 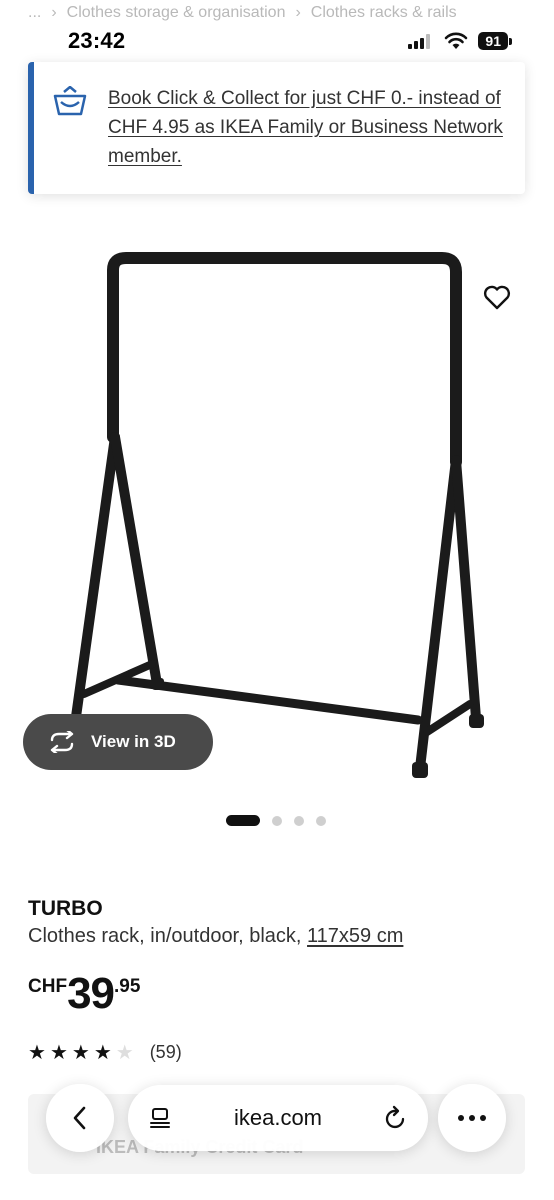 I want to click on rotate-3d-icon, so click(x=62, y=742).